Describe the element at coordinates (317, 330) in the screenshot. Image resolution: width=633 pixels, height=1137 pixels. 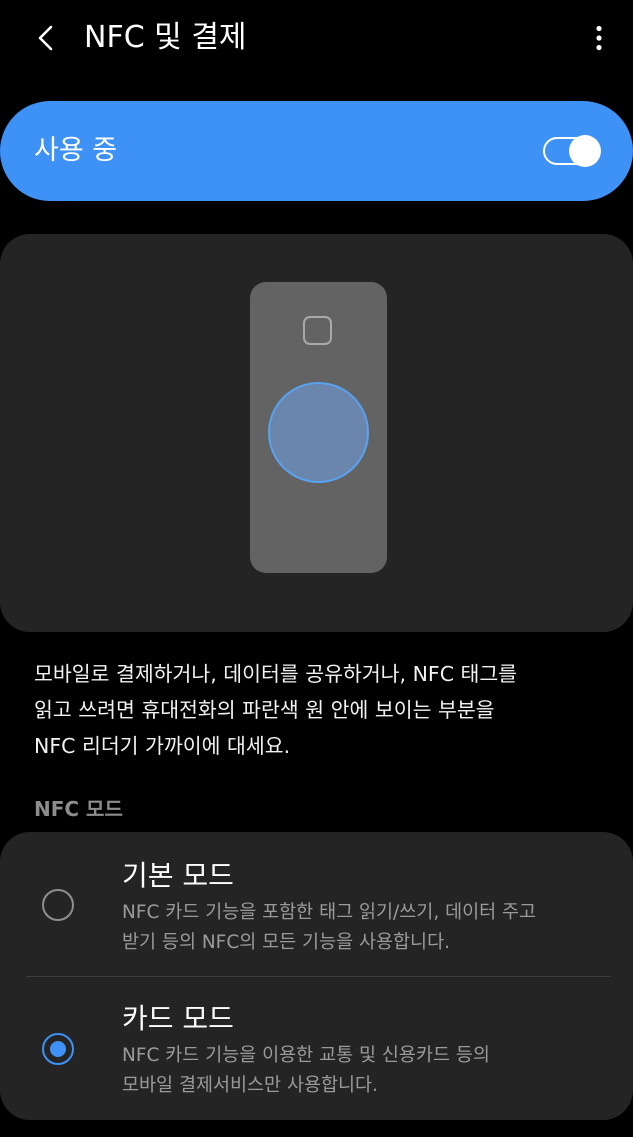
I see `camera-icon` at that location.